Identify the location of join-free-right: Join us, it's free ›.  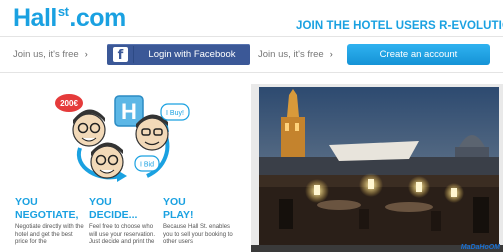
(295, 54).